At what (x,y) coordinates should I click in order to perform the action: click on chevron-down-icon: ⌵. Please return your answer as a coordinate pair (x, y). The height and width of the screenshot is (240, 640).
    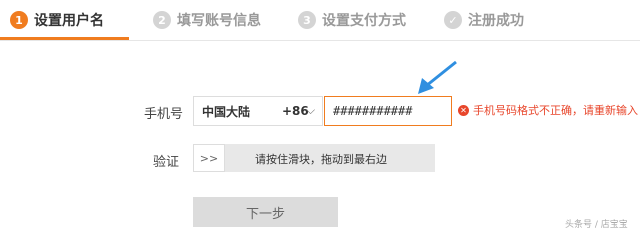
    Looking at the image, I should click on (311, 110).